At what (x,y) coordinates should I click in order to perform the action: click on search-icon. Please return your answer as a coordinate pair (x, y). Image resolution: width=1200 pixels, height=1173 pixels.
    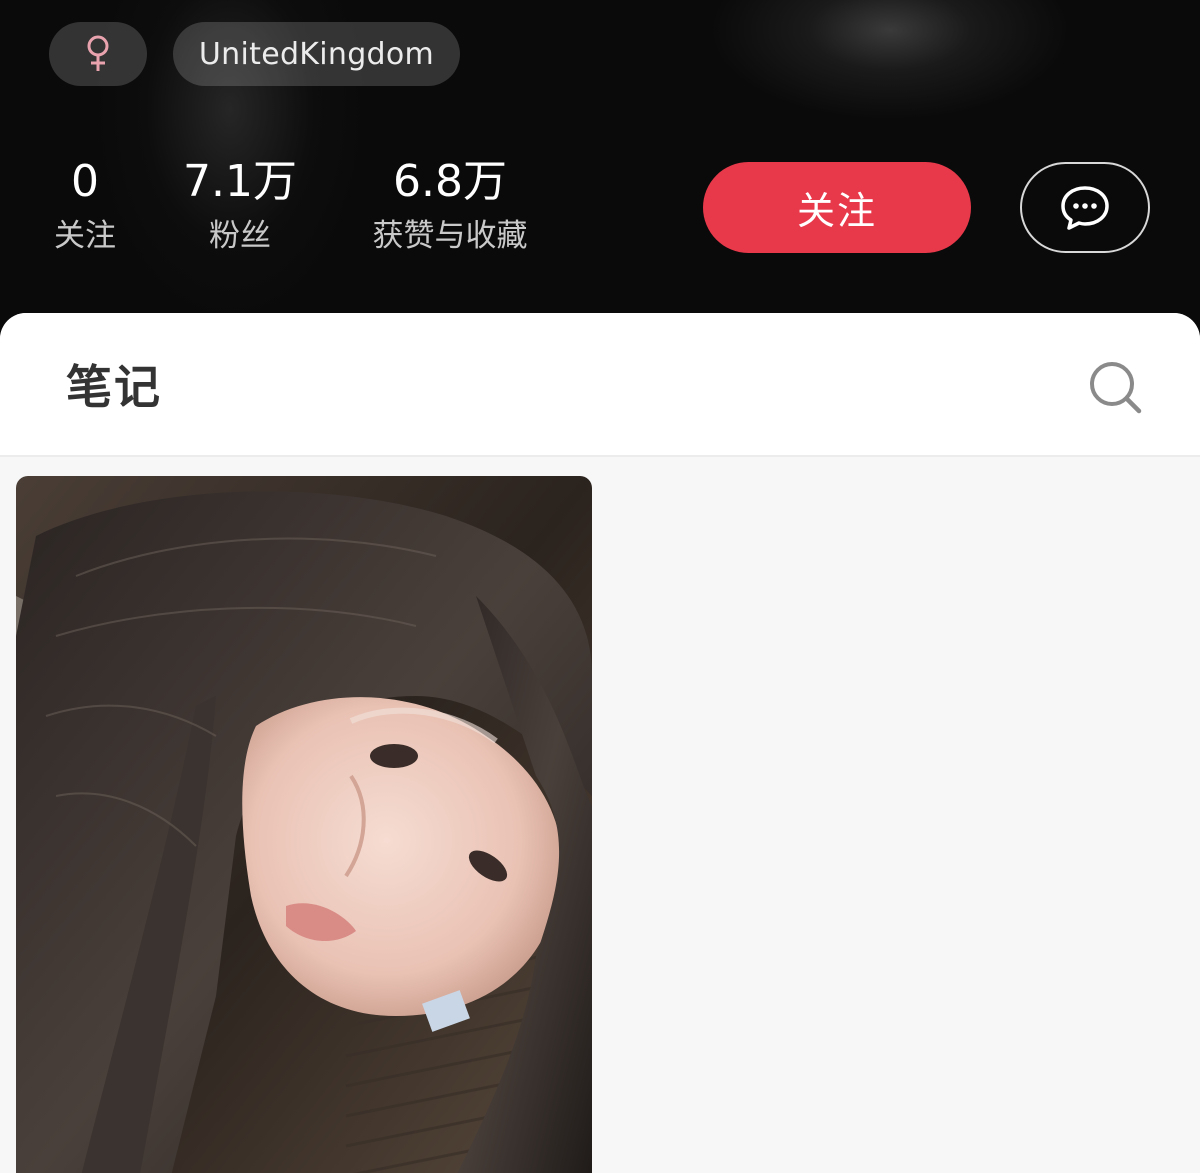
    Looking at the image, I should click on (1116, 388).